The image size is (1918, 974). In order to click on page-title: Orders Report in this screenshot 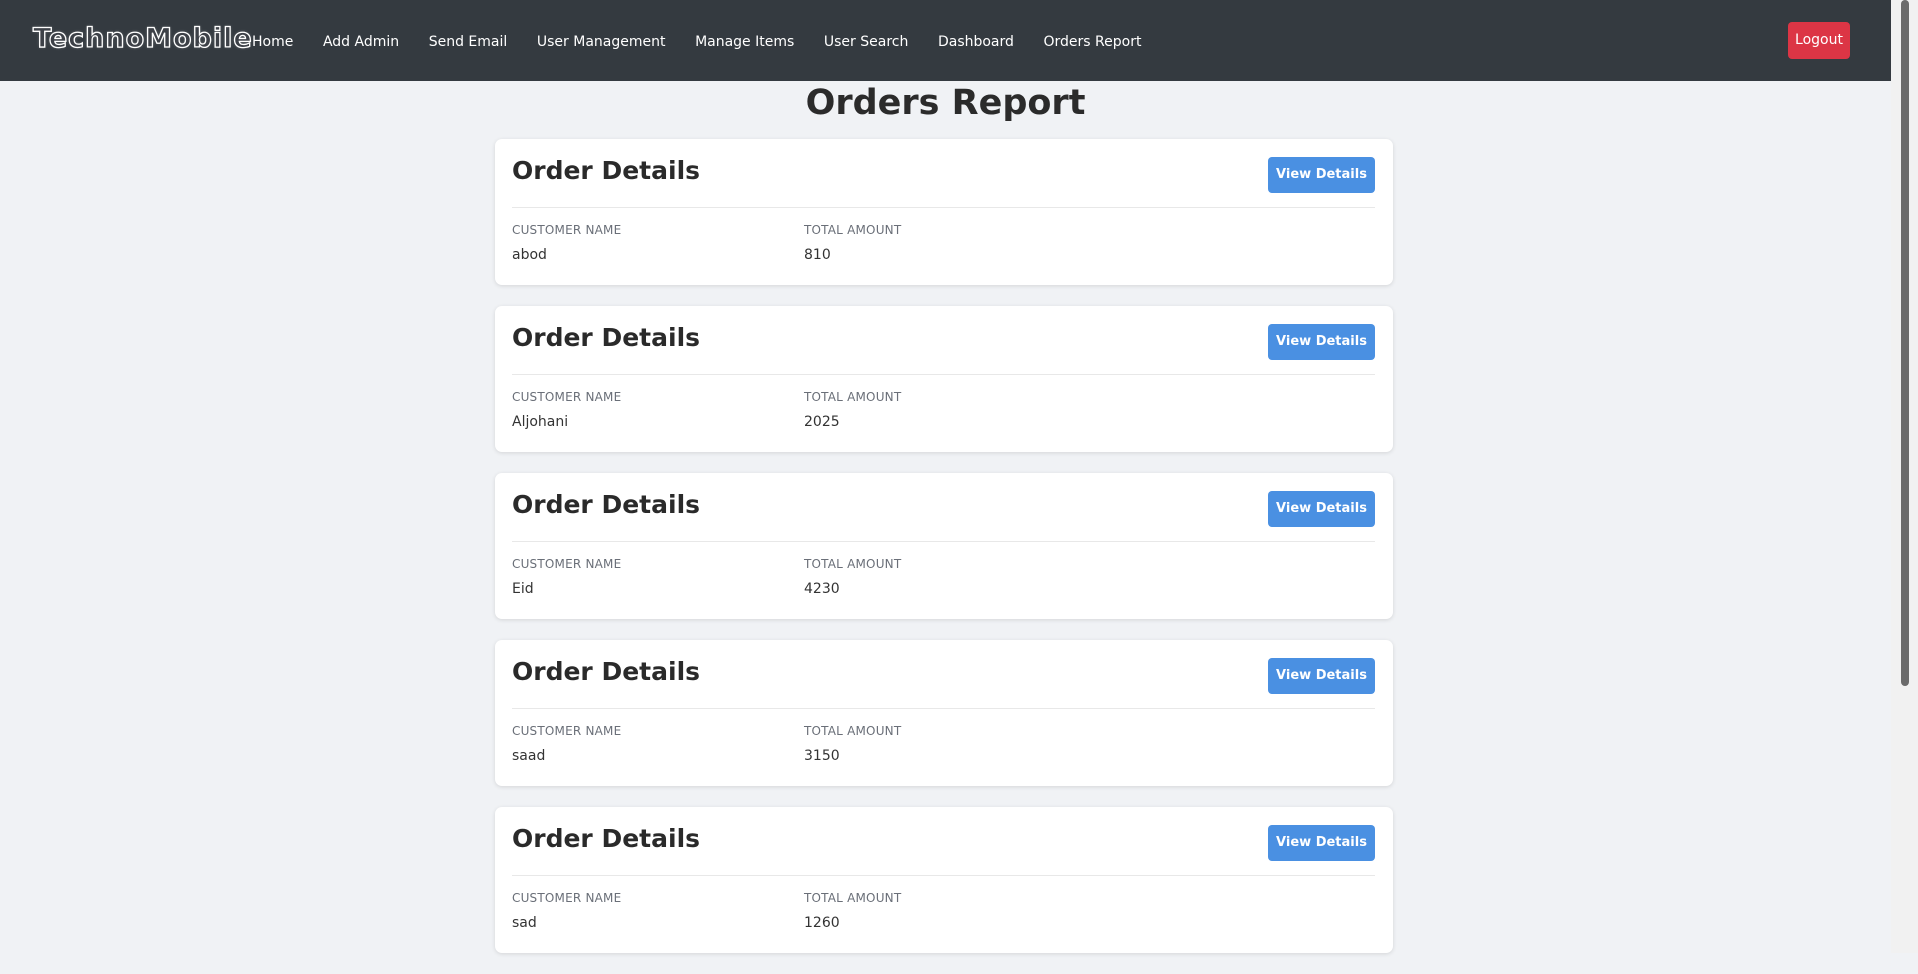, I will do `click(945, 103)`.